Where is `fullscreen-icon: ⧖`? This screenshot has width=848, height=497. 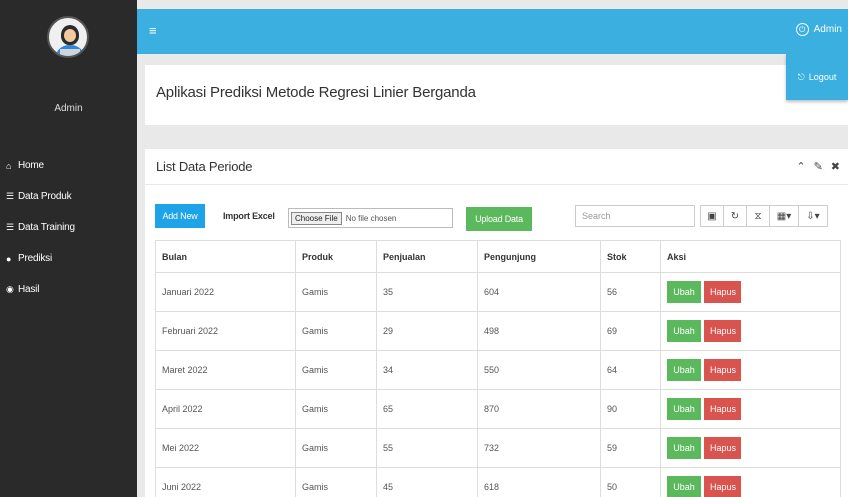 fullscreen-icon: ⧖ is located at coordinates (758, 216).